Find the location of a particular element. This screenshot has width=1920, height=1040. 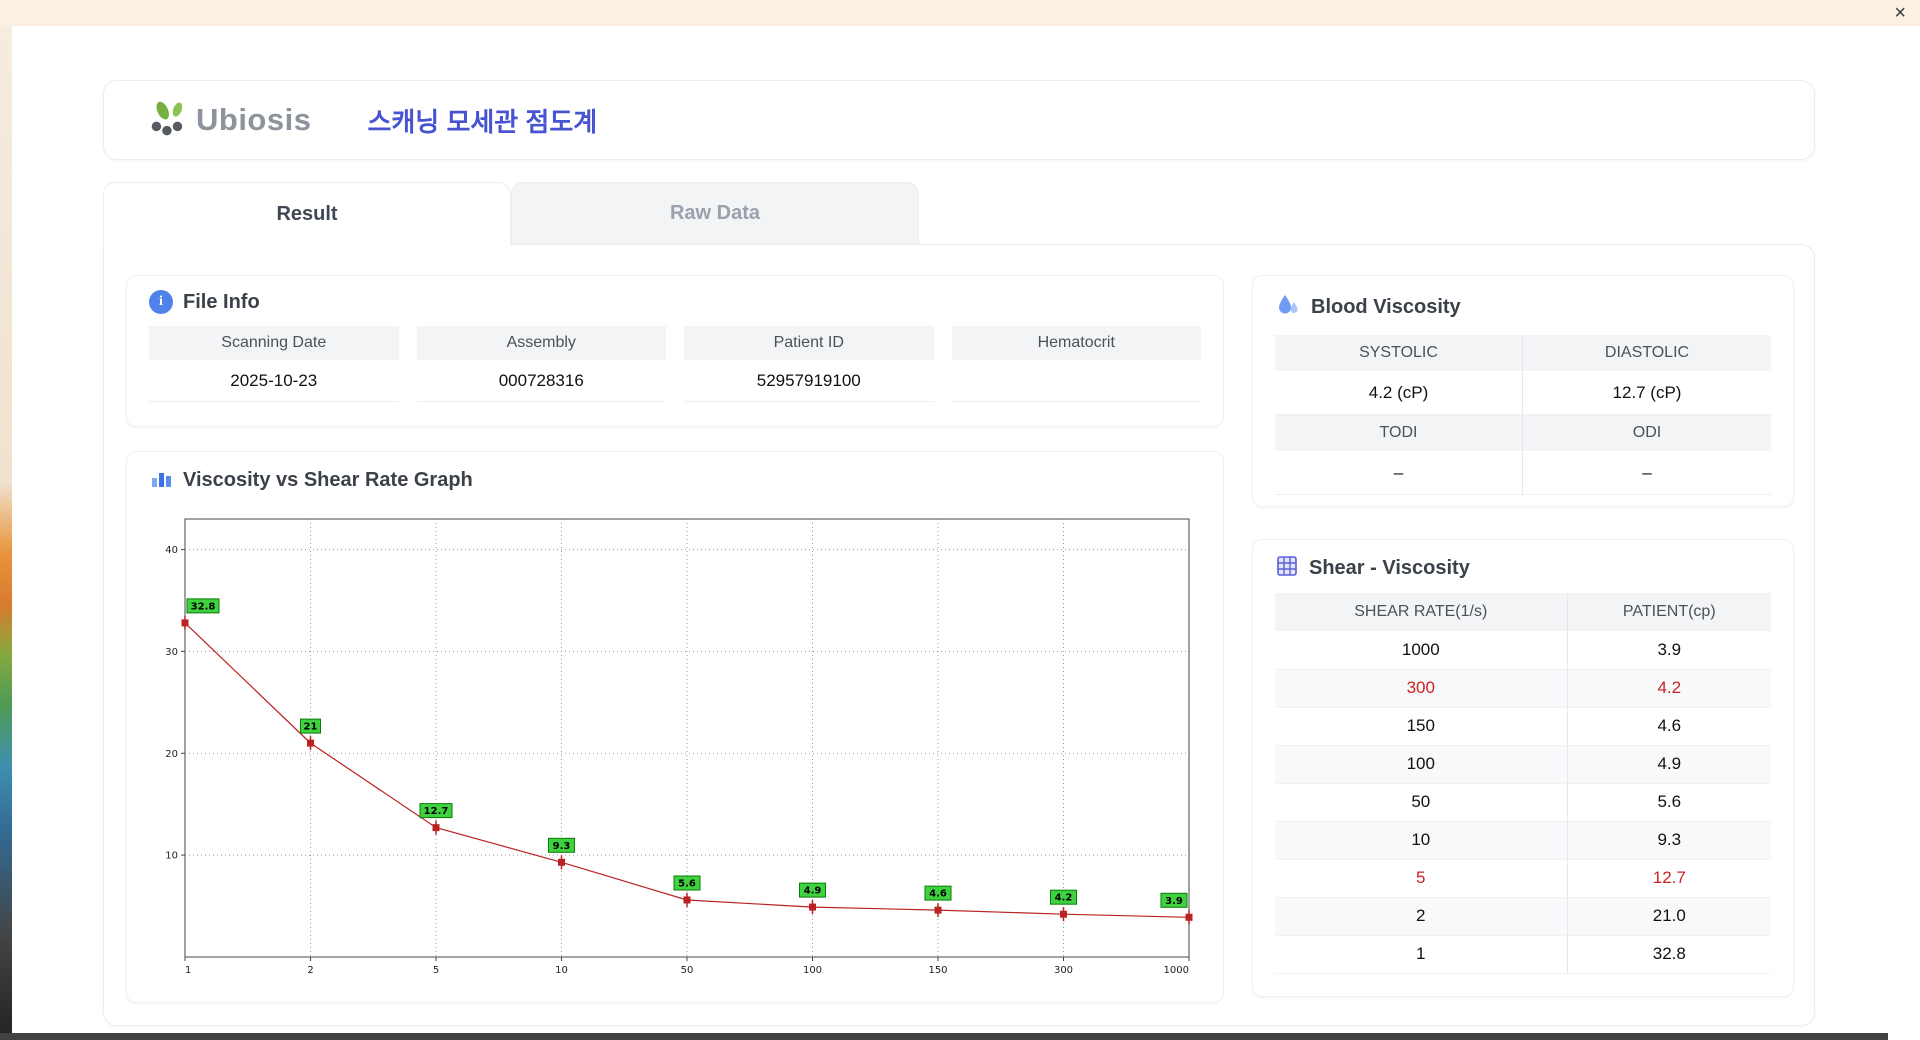

svg-text: 4.2 is located at coordinates (1064, 898).